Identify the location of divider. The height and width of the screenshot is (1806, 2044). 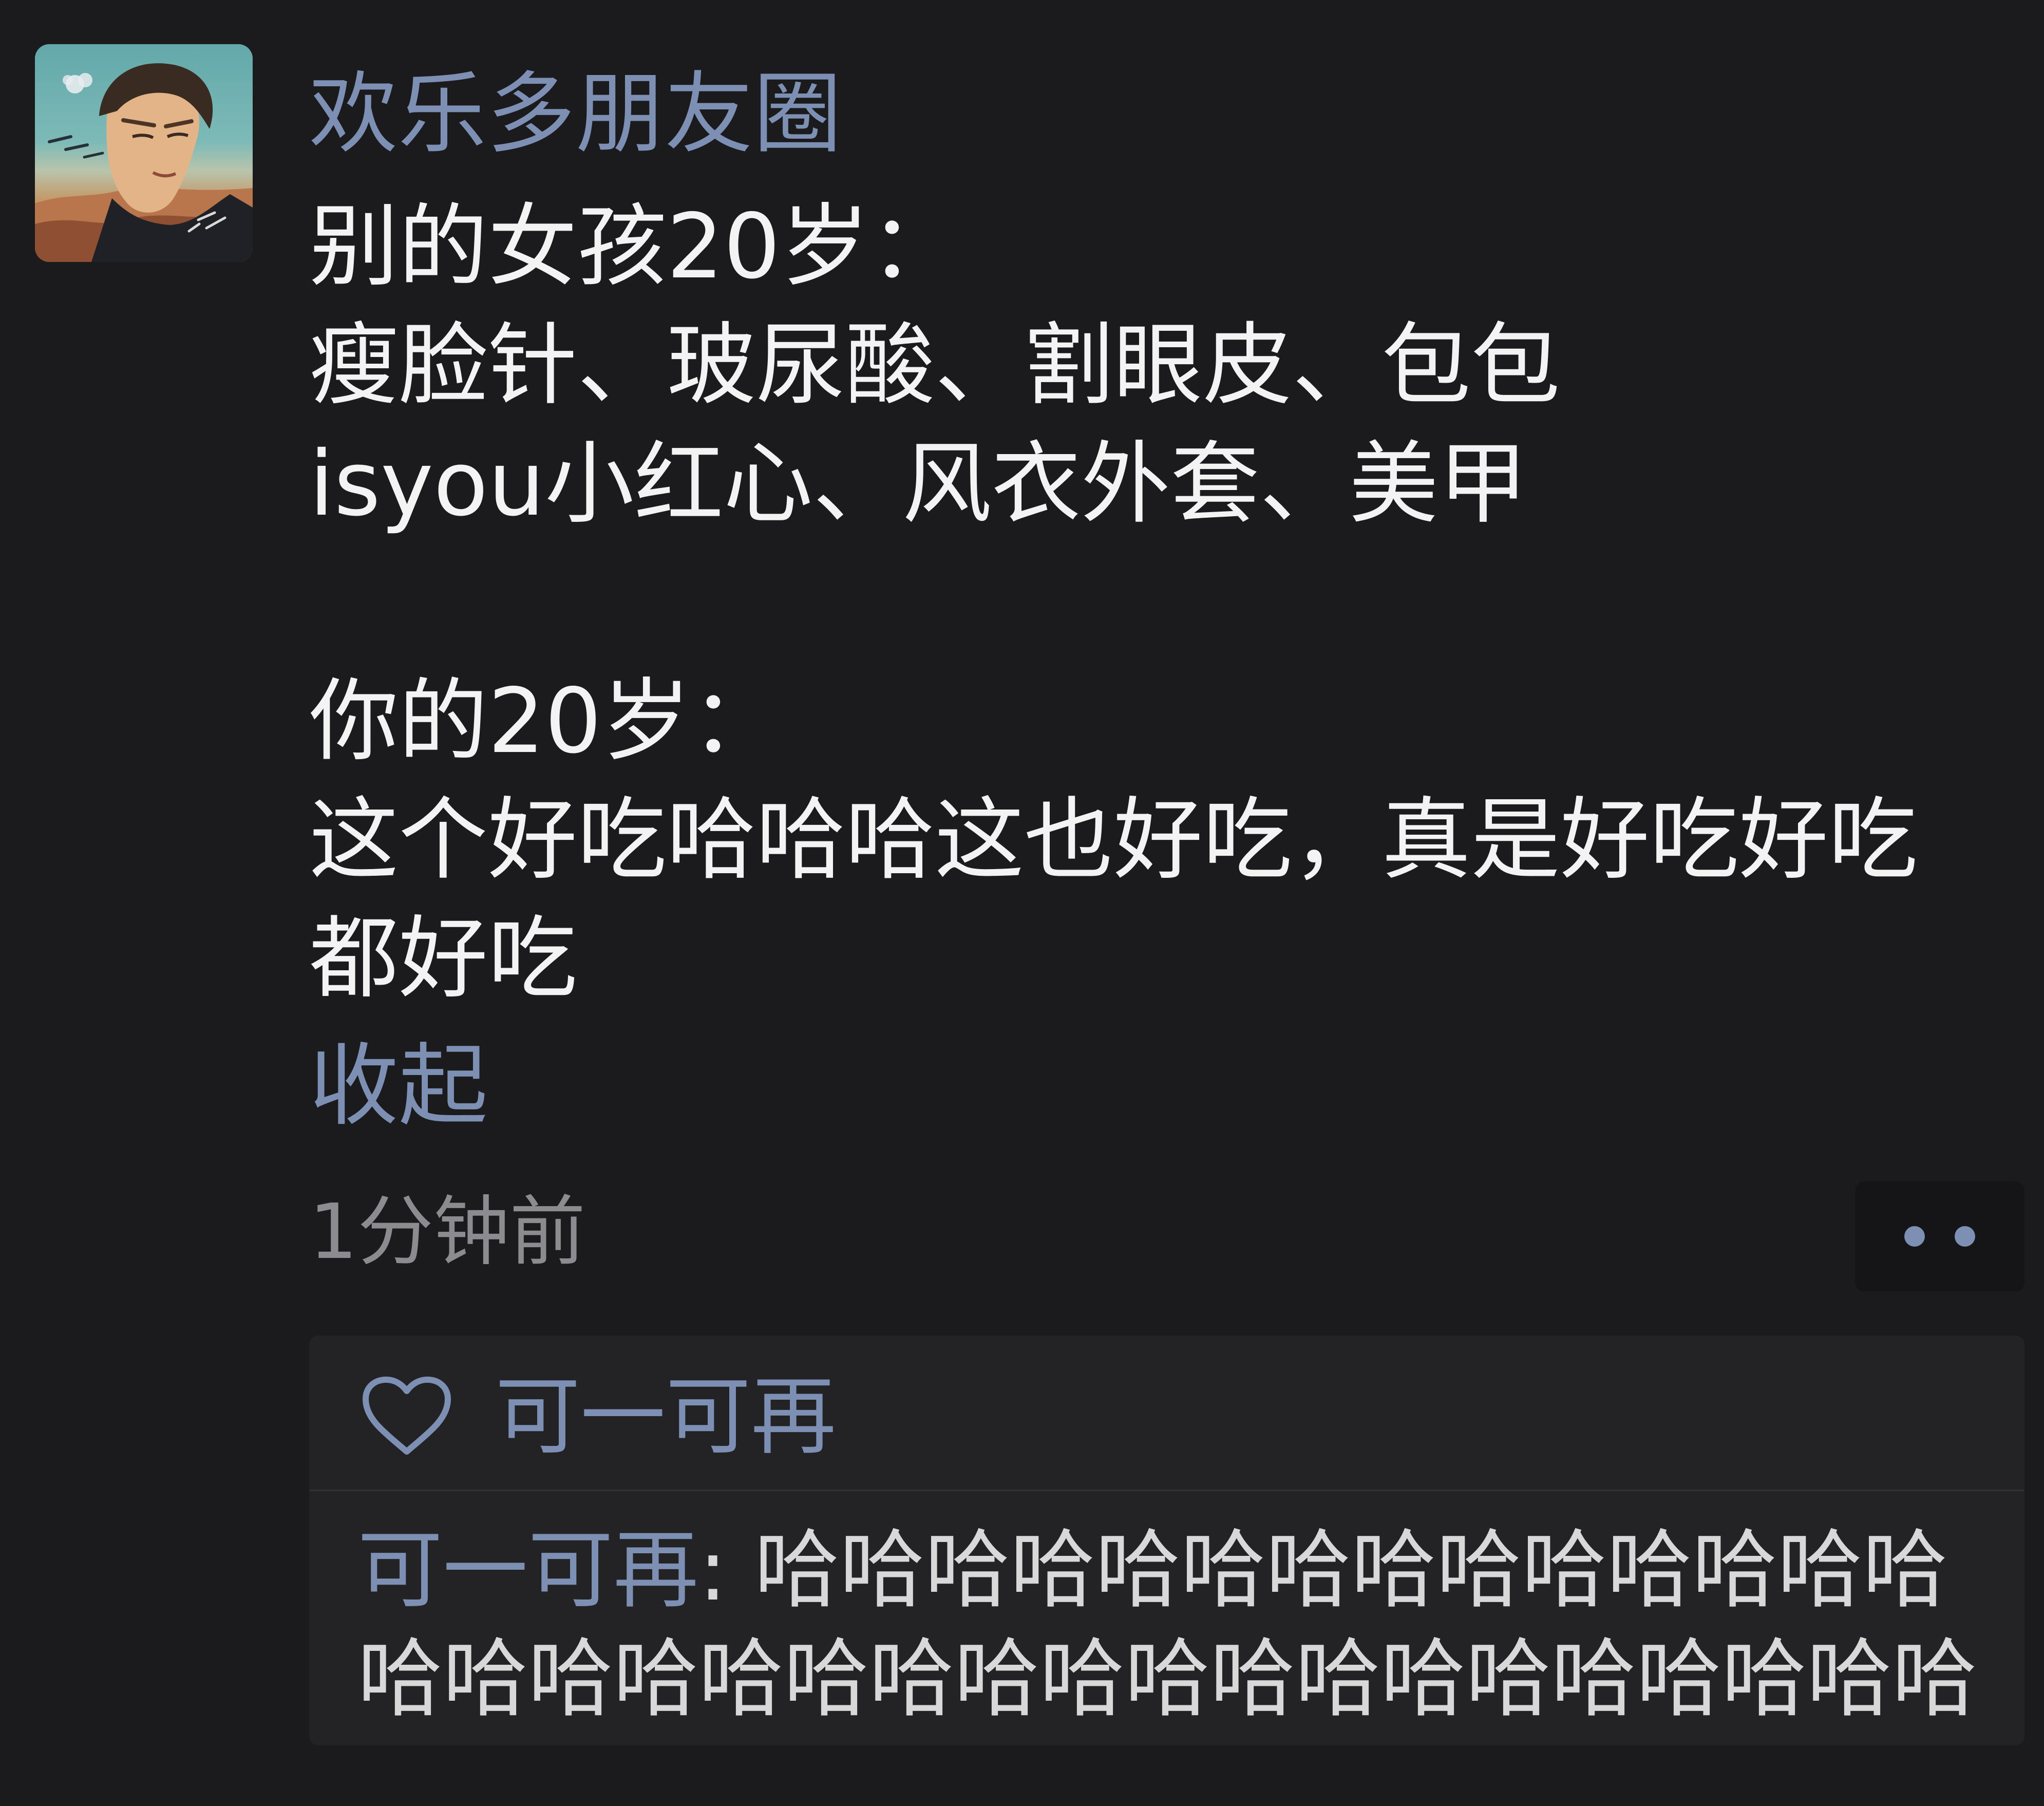
(1167, 1490).